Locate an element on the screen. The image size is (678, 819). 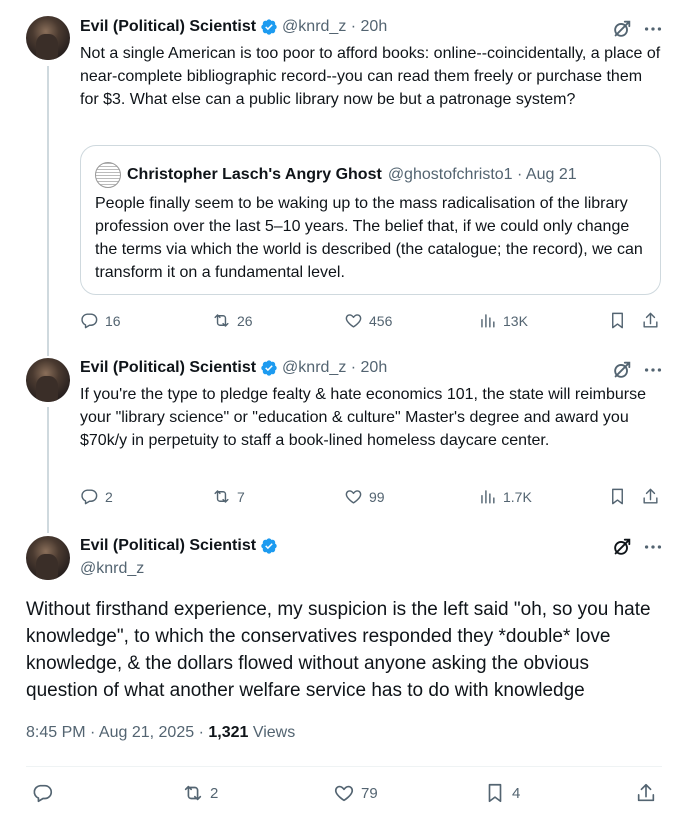
quote-author-name: Christopher Lasch's Angry Ghost is located at coordinates (254, 174).